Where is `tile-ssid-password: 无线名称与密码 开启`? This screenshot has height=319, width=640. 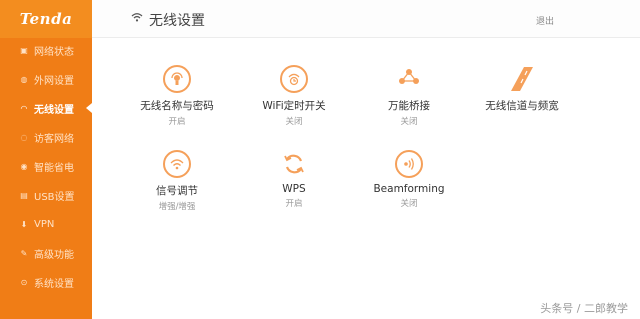 tile-ssid-password: 无线名称与密码 开启 is located at coordinates (177, 96).